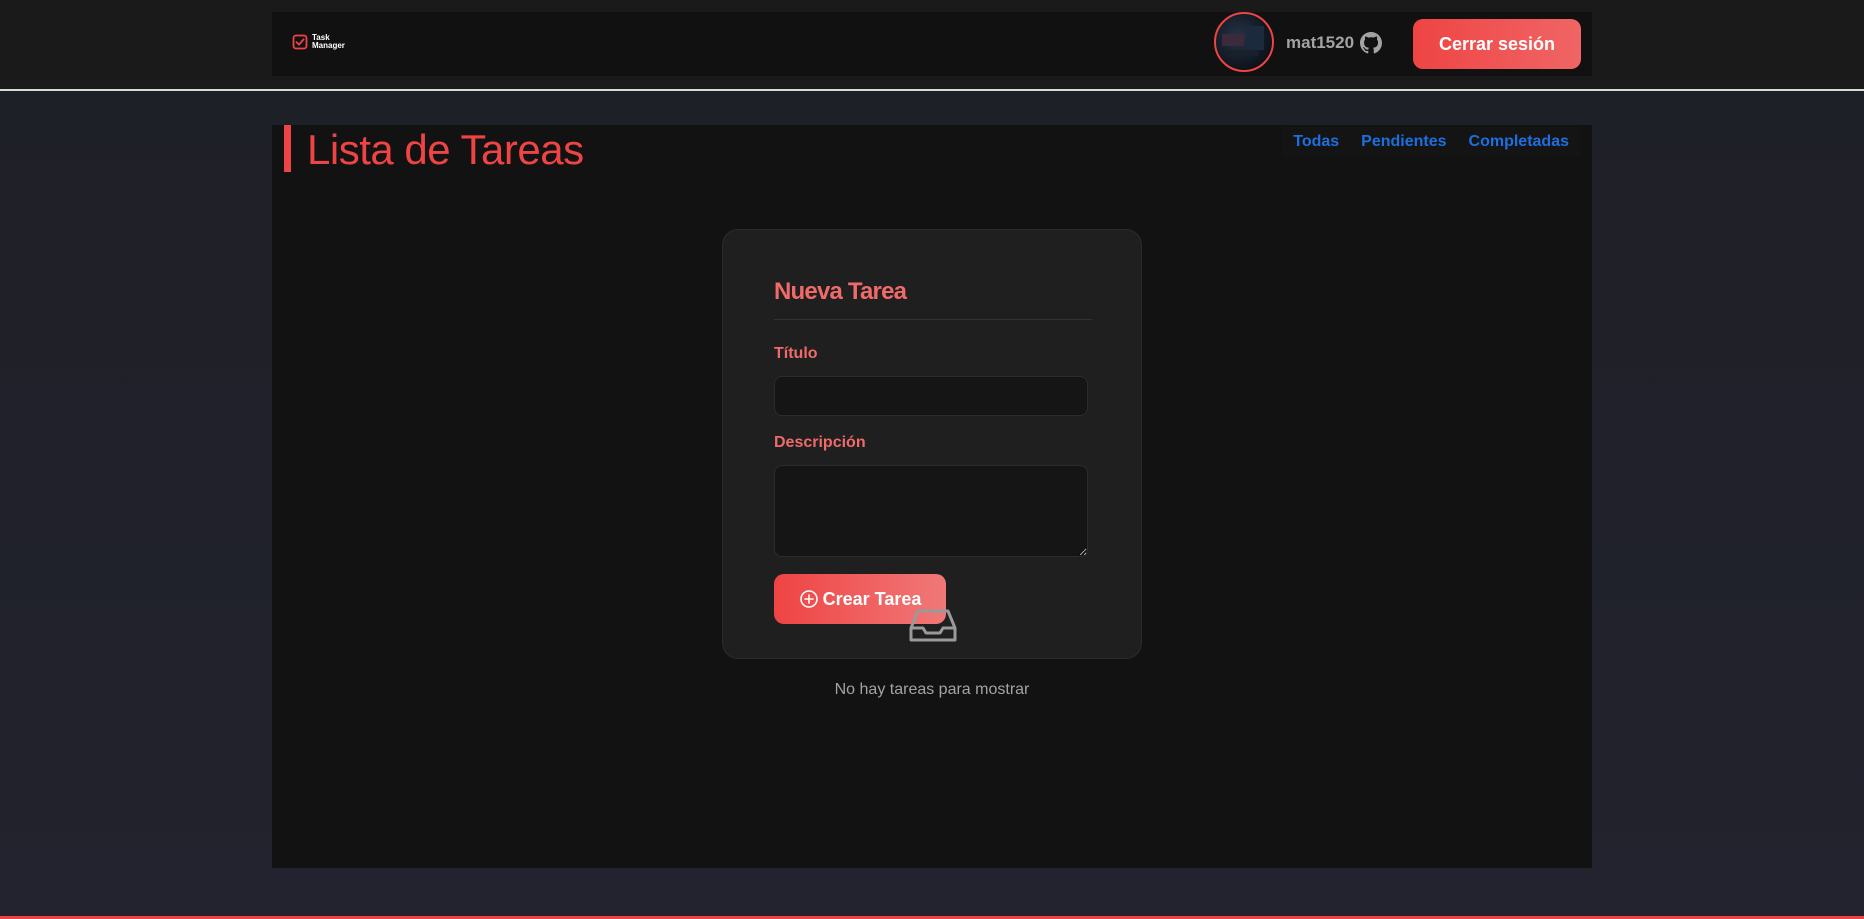 This screenshot has width=1864, height=919. What do you see at coordinates (287, 148) in the screenshot?
I see `title-accent-bar` at bounding box center [287, 148].